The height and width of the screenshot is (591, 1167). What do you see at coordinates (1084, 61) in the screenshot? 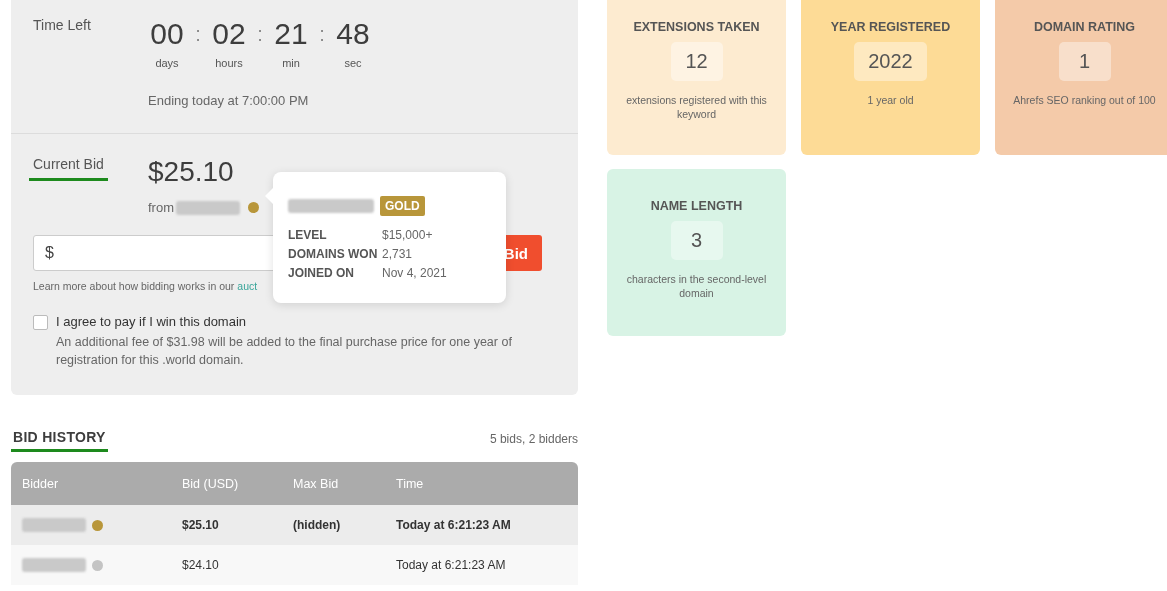
I see `stat-value: 1` at bounding box center [1084, 61].